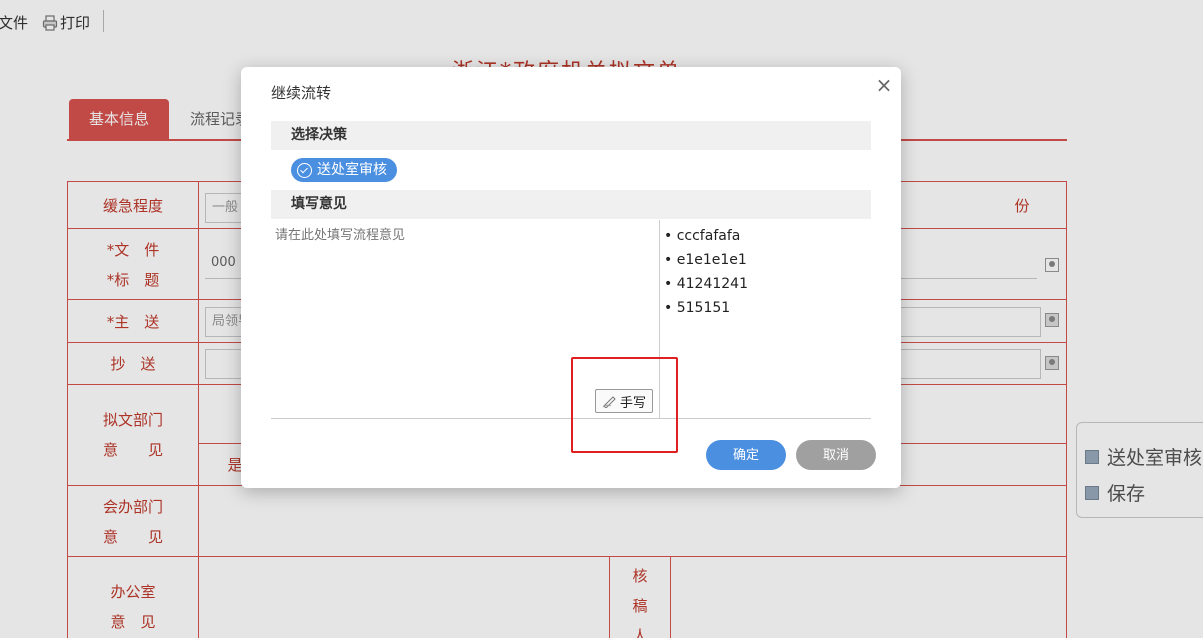 The image size is (1203, 638). Describe the element at coordinates (767, 260) in the screenshot. I see `common-opinion-item: e1e1e1e1` at that location.